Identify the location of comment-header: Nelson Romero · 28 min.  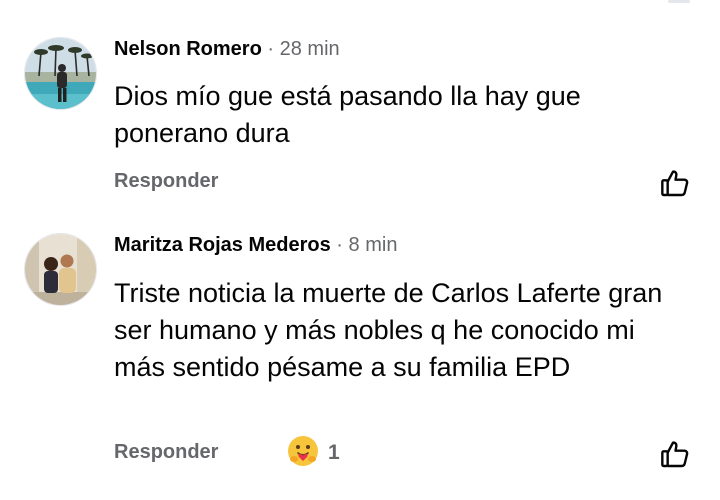
(227, 49).